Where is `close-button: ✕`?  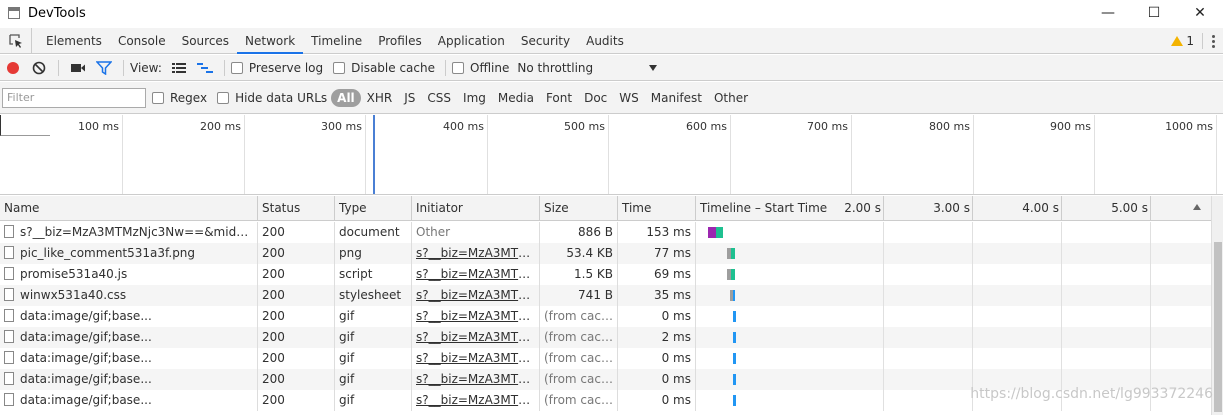
close-button: ✕ is located at coordinates (1200, 13).